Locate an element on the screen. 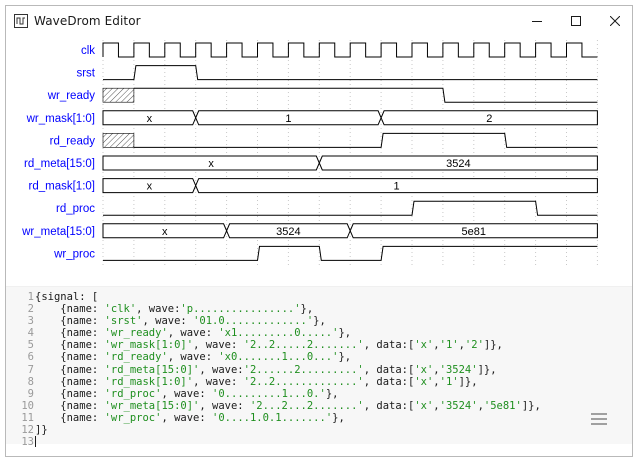 The width and height of the screenshot is (640, 460). hamburger-menu-icon is located at coordinates (599, 419).